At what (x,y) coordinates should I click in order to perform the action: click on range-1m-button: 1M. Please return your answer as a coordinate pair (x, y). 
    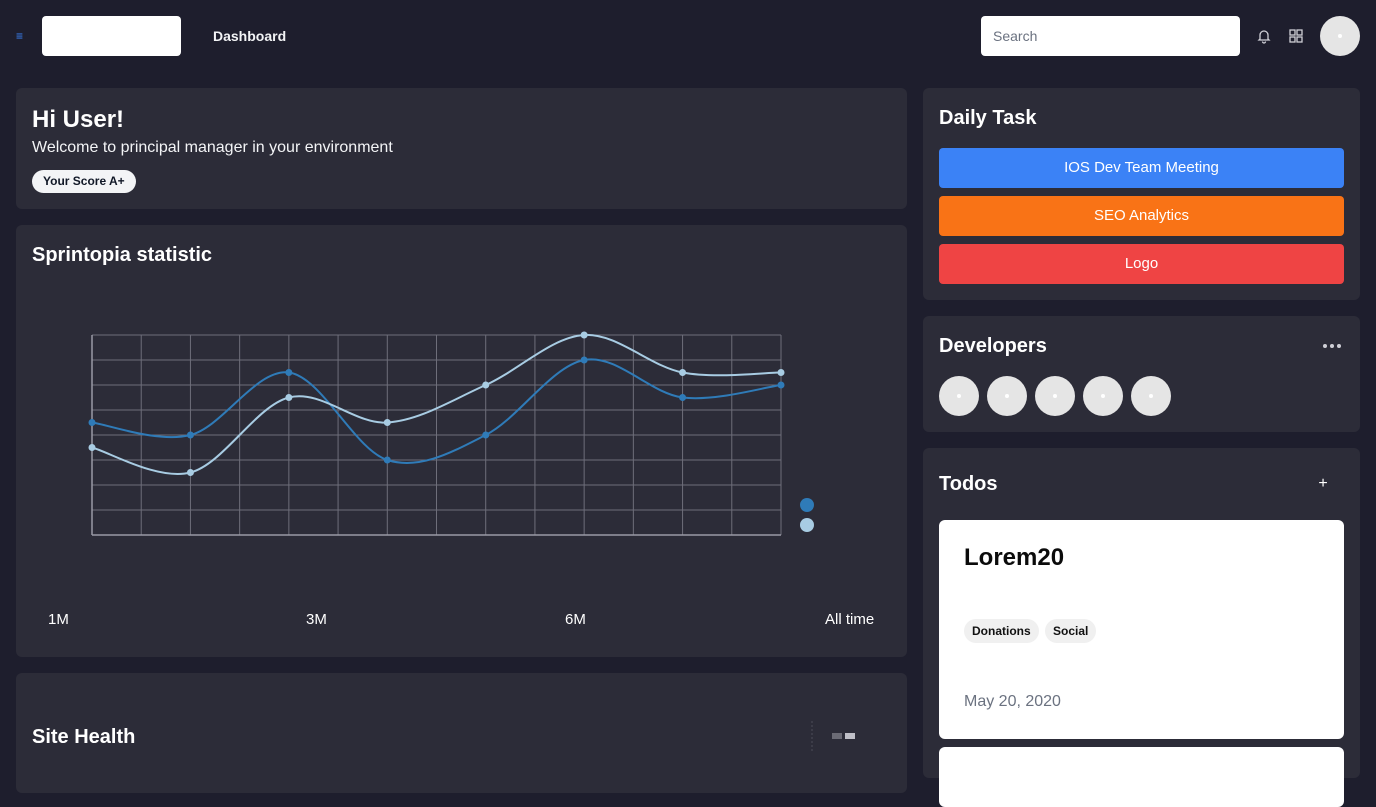
    Looking at the image, I should click on (58, 620).